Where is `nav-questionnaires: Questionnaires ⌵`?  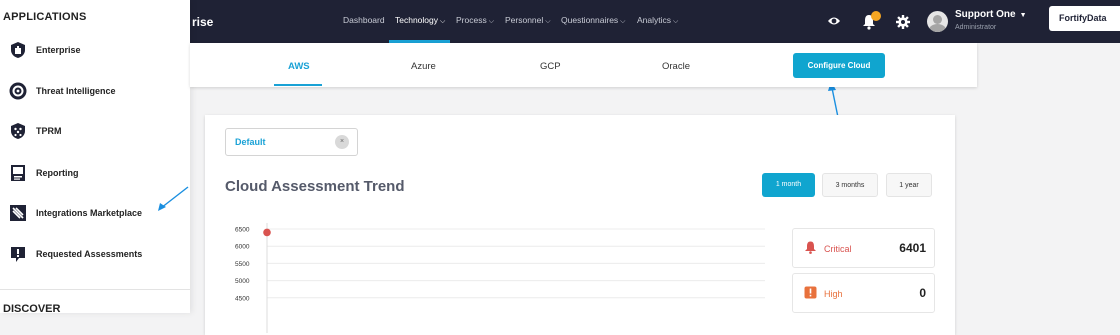
nav-questionnaires: Questionnaires ⌵ is located at coordinates (593, 20).